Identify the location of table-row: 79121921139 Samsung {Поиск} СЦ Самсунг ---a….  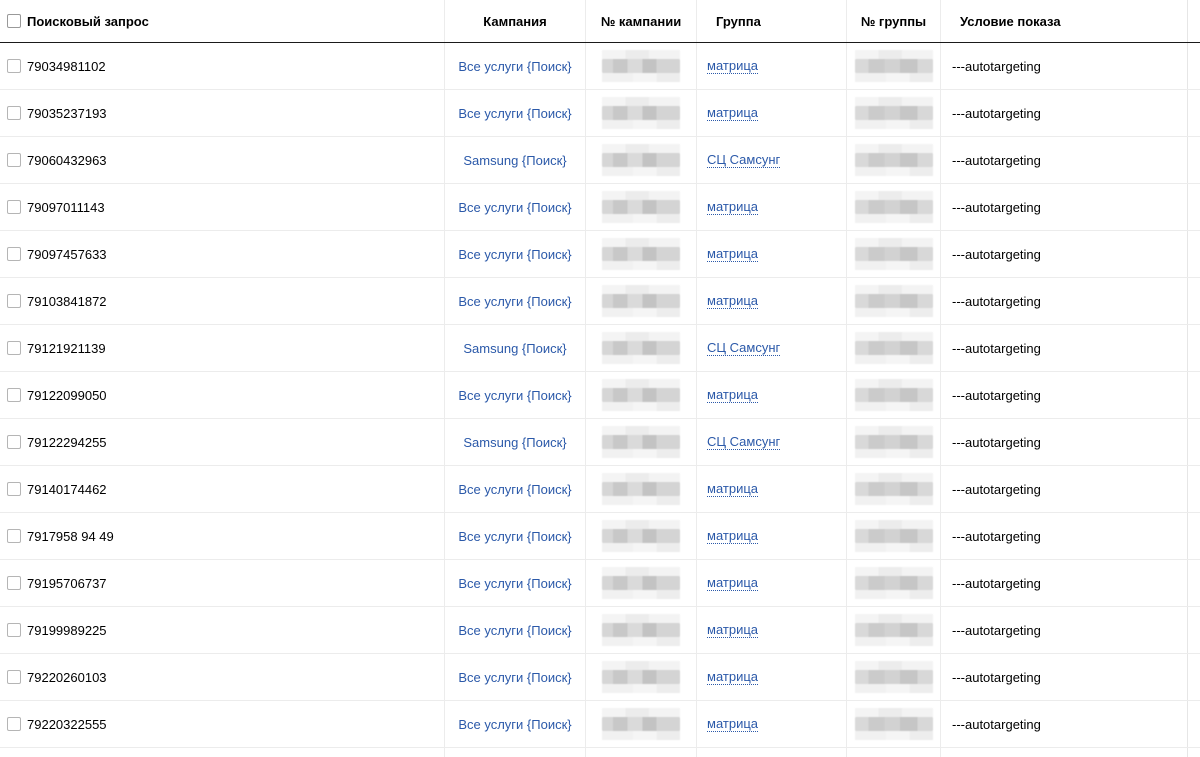
(600, 348).